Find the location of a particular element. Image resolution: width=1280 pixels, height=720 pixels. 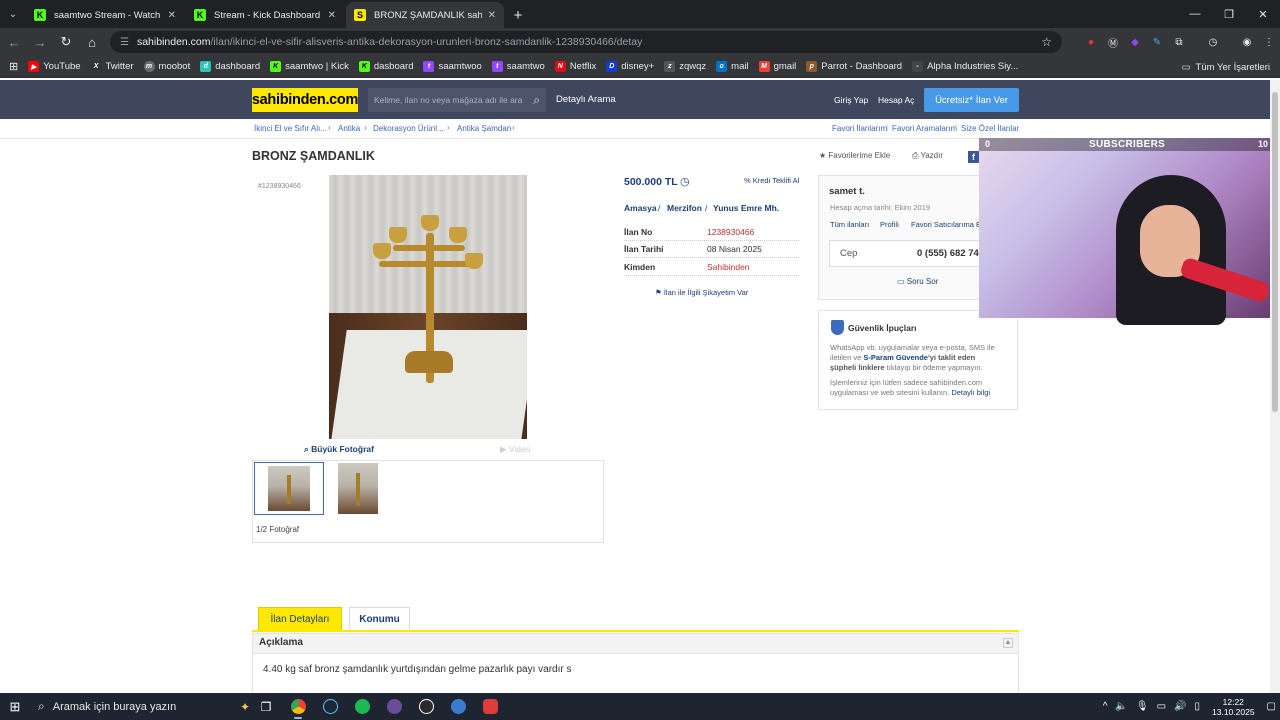

reload-icon: ↻ is located at coordinates (66, 42).